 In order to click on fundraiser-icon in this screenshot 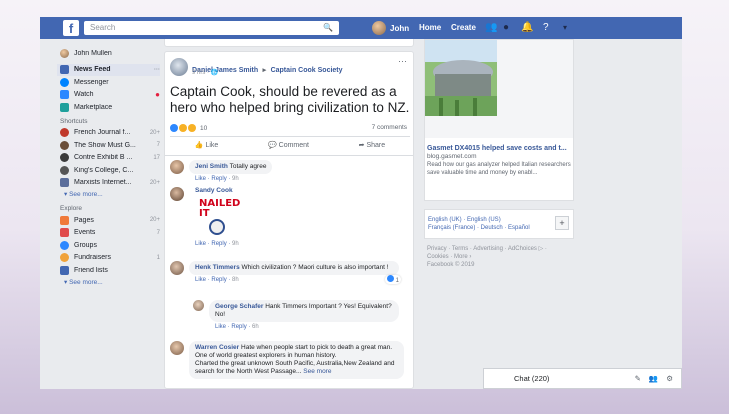, I will do `click(64, 258)`.